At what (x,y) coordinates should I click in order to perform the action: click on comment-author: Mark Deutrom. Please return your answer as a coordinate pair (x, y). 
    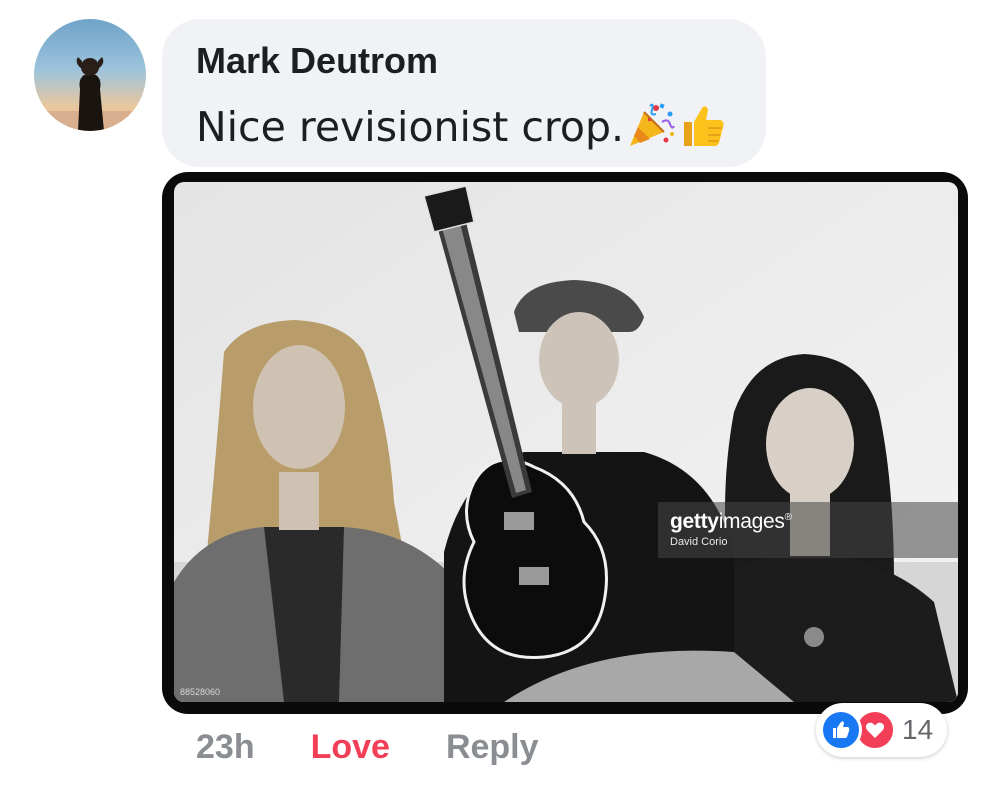
    Looking at the image, I should click on (481, 61).